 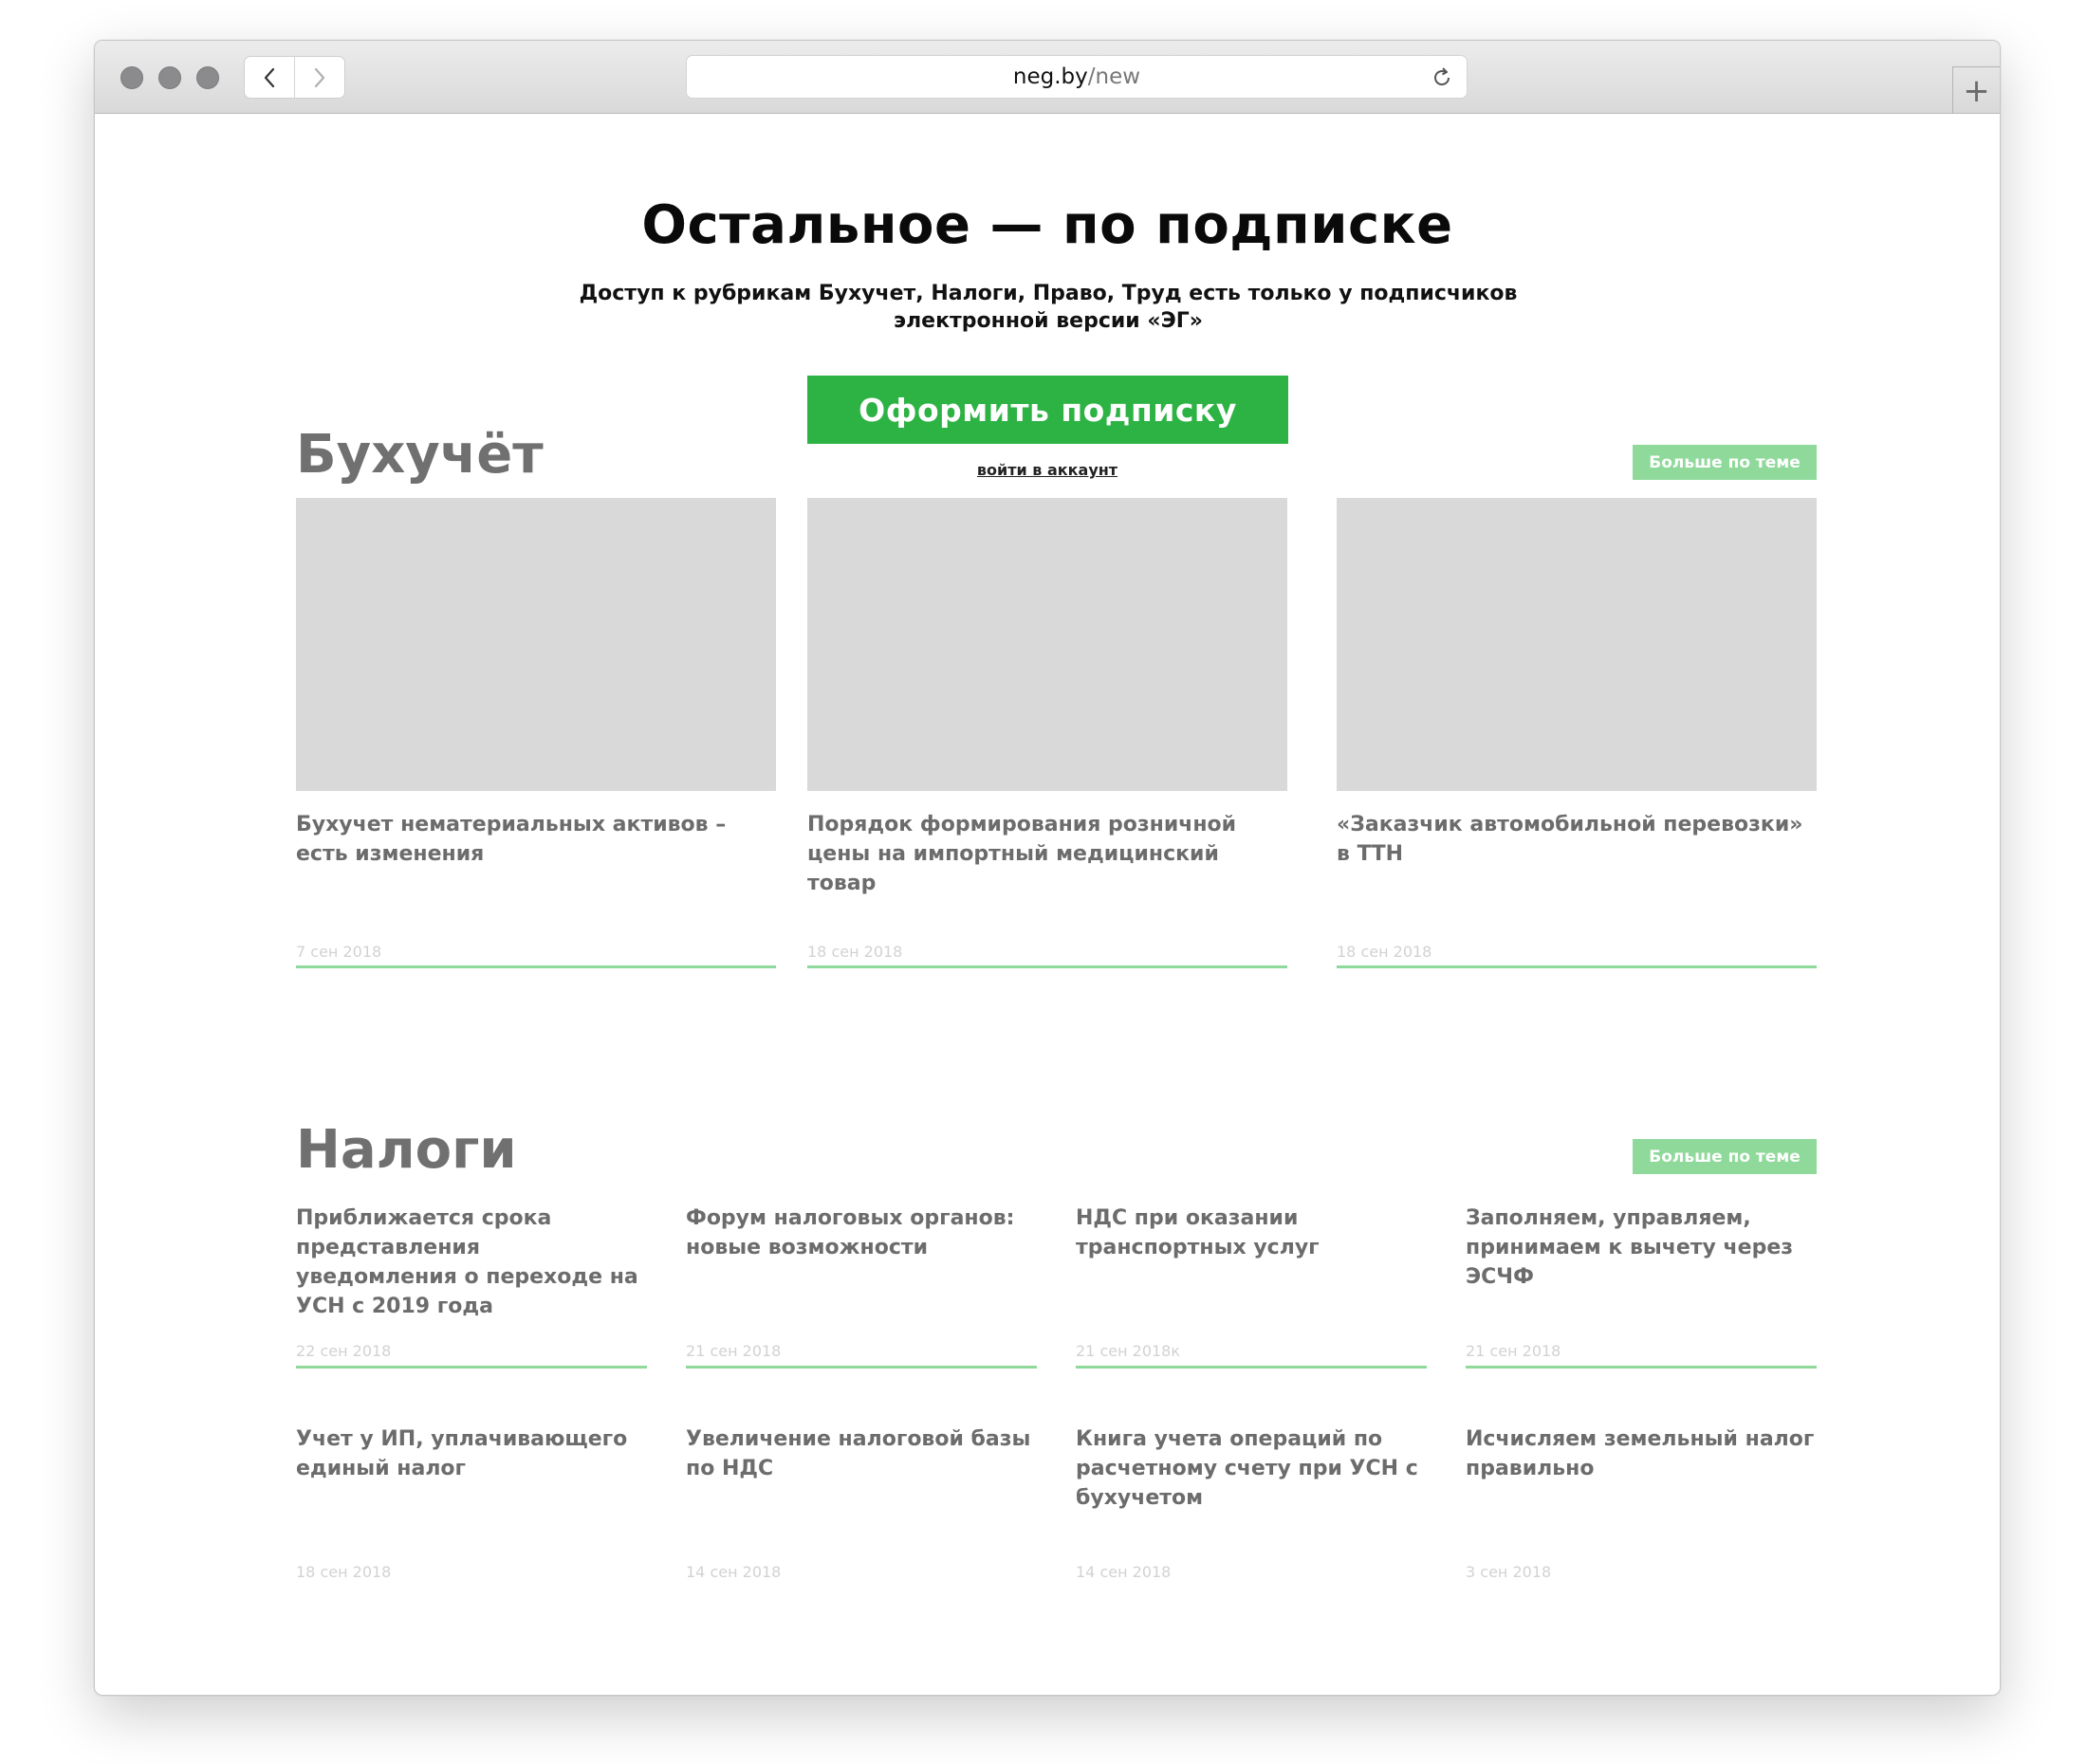 What do you see at coordinates (1048, 321) in the screenshot?
I see `paywall-subtitle-line-2: электронной версии «ЭГ»` at bounding box center [1048, 321].